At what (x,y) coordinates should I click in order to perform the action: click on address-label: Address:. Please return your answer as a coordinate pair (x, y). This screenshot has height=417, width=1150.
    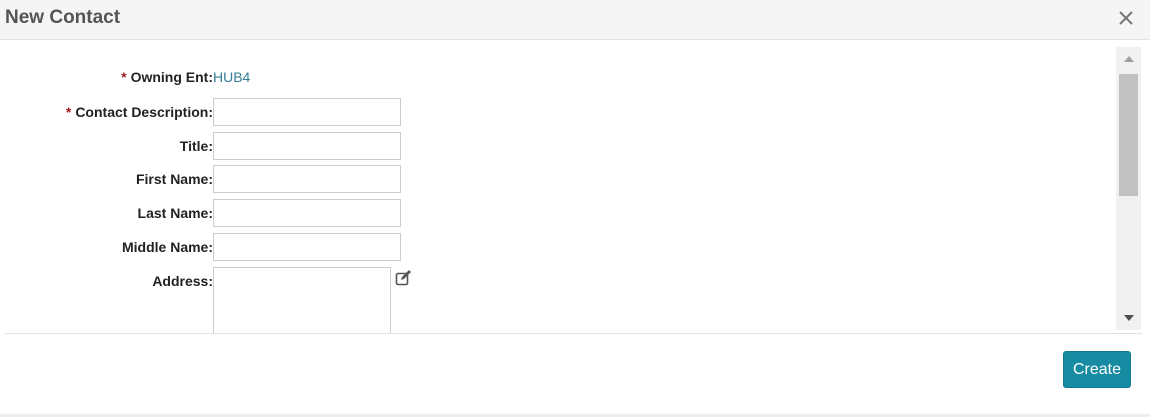
    Looking at the image, I should click on (182, 281).